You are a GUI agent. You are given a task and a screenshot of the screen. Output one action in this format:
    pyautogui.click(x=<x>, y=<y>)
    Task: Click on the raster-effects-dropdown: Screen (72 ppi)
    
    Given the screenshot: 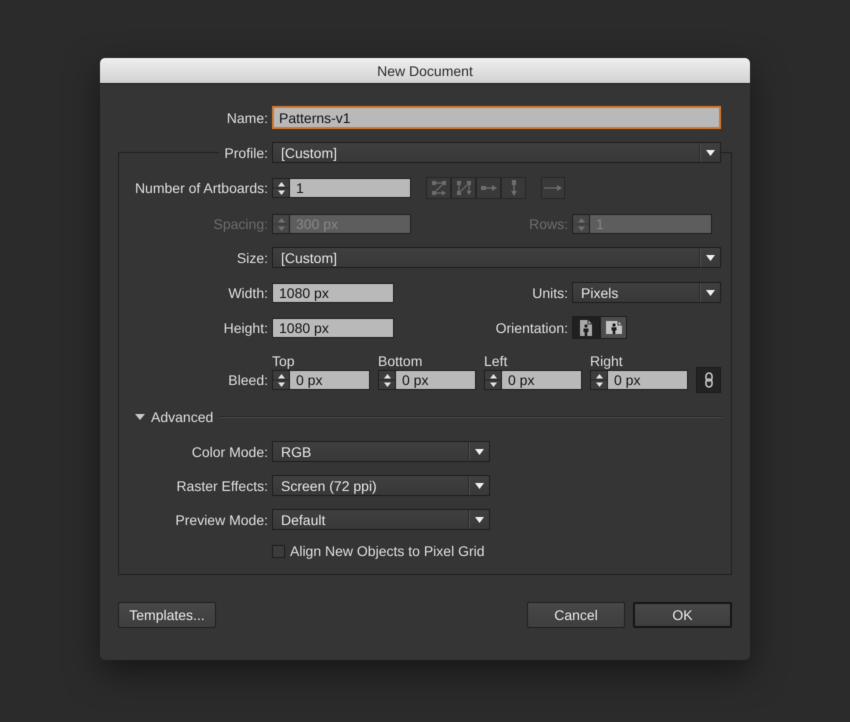 What is the action you would take?
    pyautogui.click(x=381, y=485)
    